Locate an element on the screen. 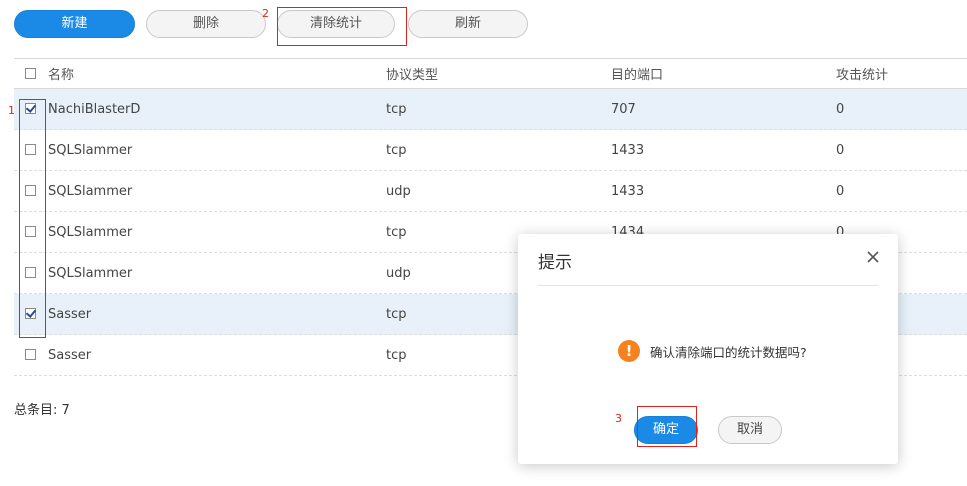  dialog-message: 确认清除端口的统计数据吗? is located at coordinates (728, 352).